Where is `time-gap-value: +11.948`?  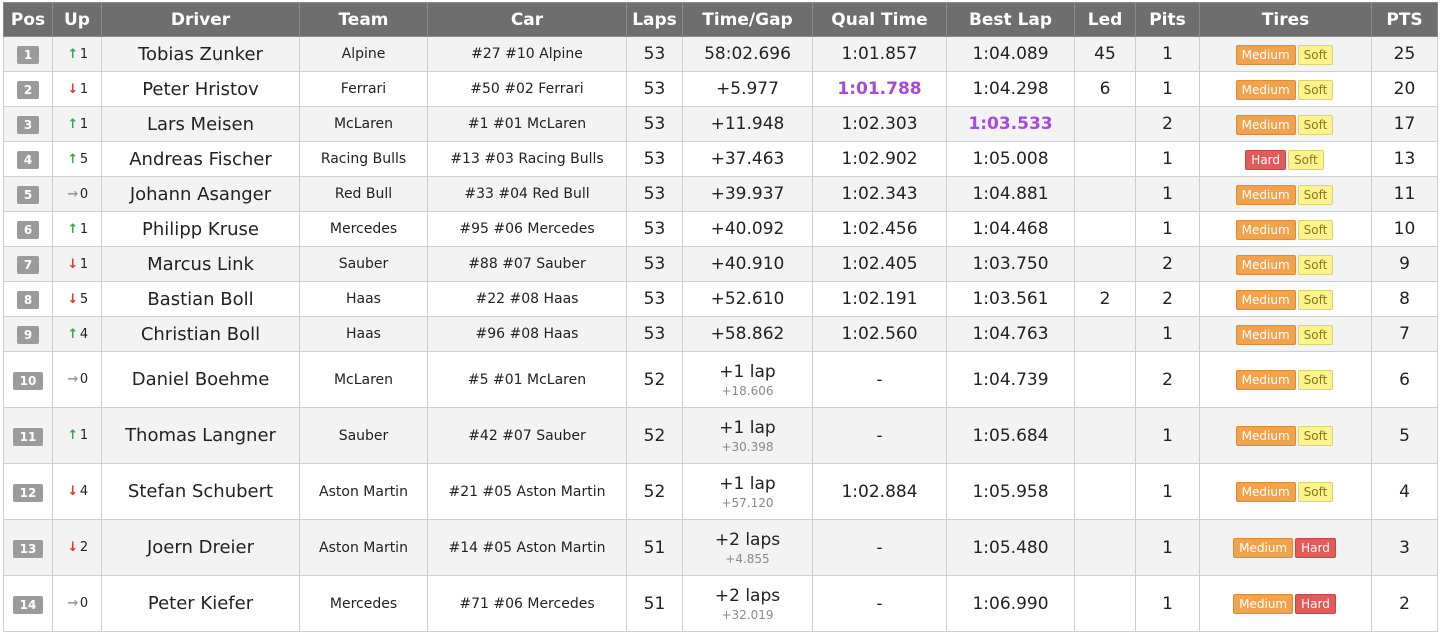
time-gap-value: +11.948 is located at coordinates (747, 124).